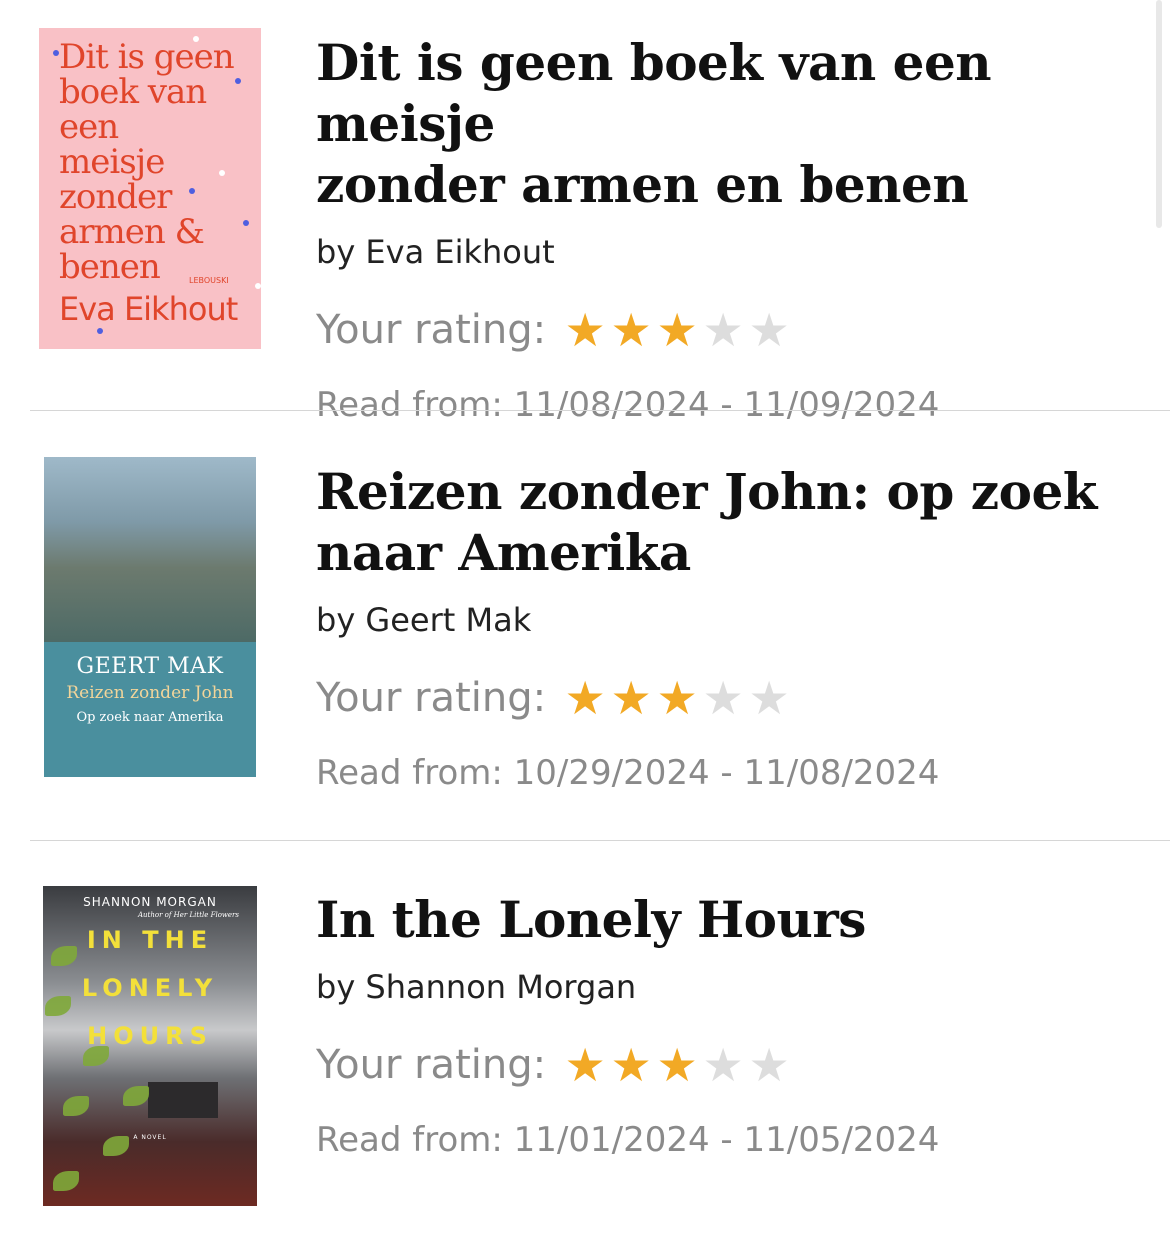 Image resolution: width=1170 pixels, height=1234 pixels. What do you see at coordinates (209, 280) in the screenshot?
I see `cover-publisher: LEBOUSKI` at bounding box center [209, 280].